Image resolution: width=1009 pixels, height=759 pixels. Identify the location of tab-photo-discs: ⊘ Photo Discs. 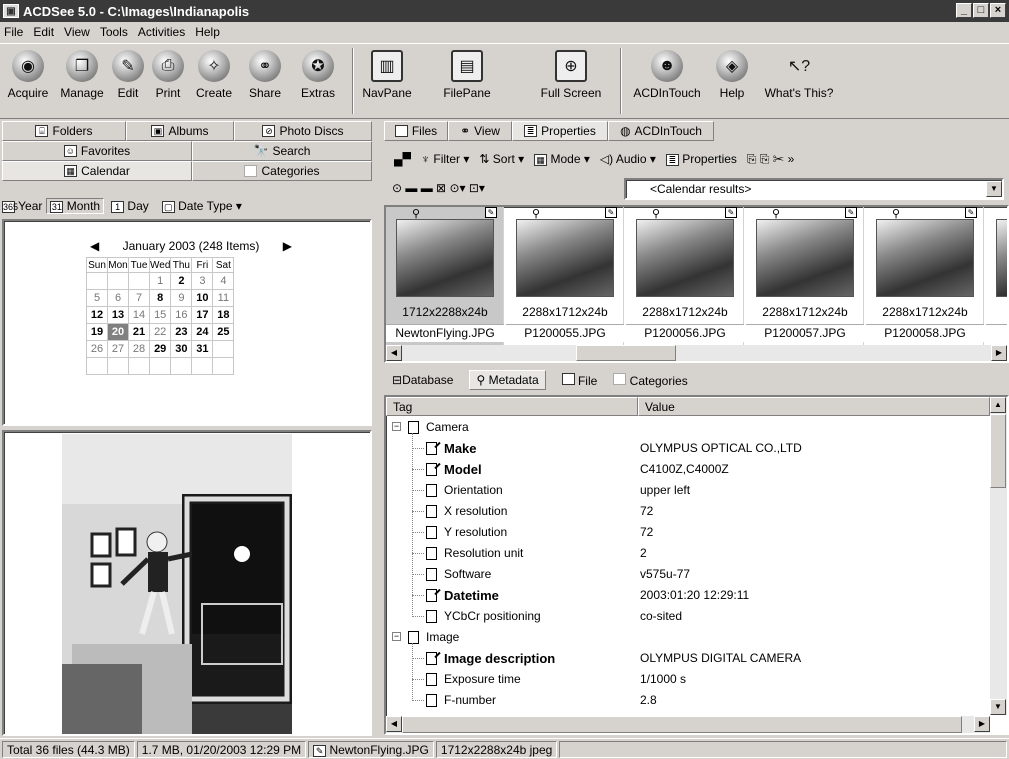
(303, 131).